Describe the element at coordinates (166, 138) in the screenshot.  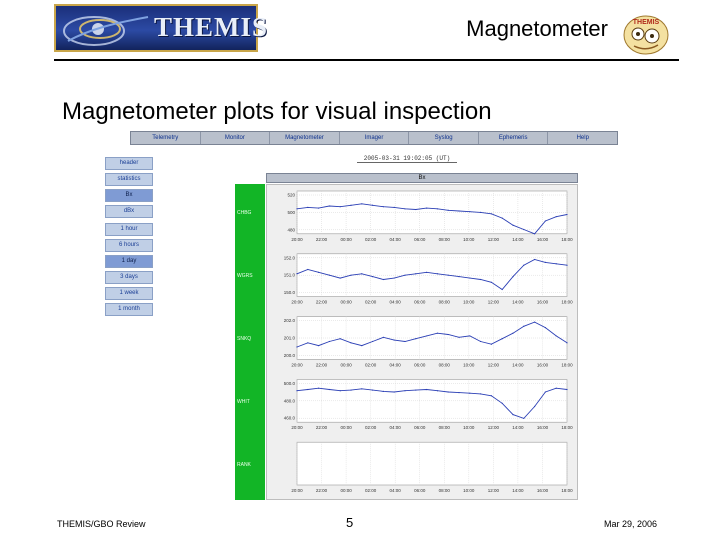
I see `nav-tab-telemetry: Telemetry` at that location.